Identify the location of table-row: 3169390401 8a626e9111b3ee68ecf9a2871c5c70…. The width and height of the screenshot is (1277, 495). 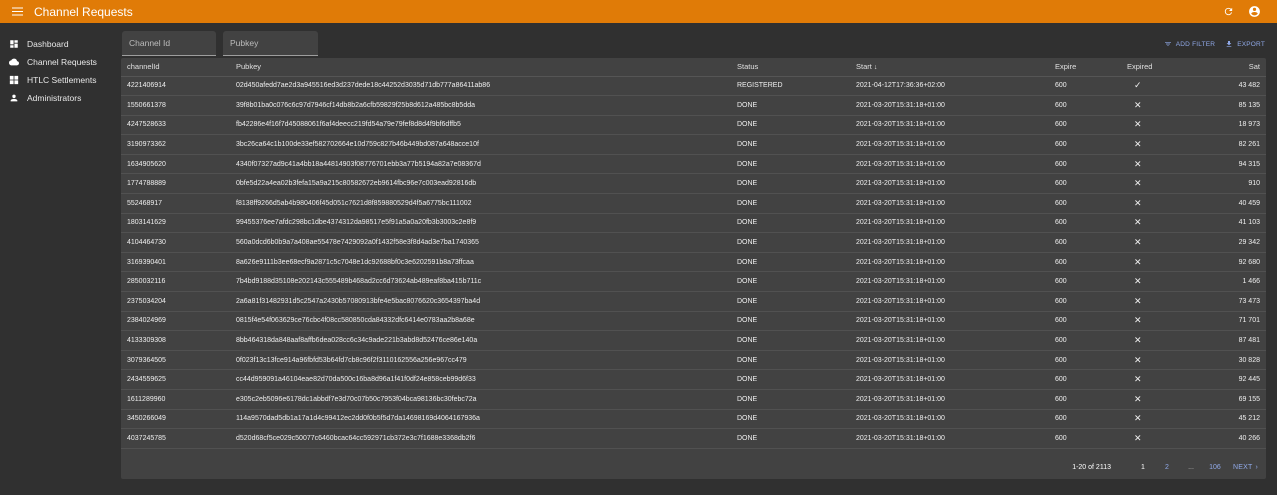
(693, 262).